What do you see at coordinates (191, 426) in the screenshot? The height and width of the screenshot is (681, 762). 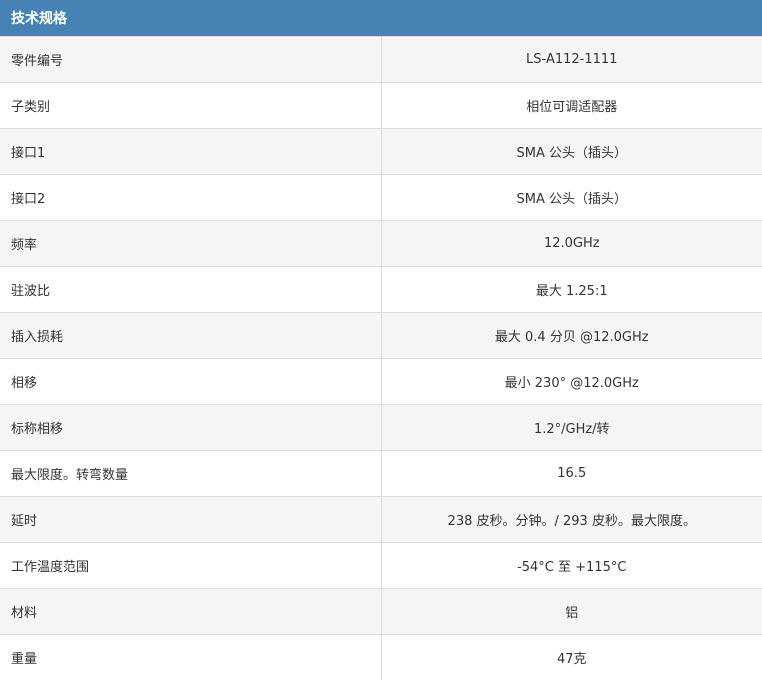 I see `spec-label: 标称相移` at bounding box center [191, 426].